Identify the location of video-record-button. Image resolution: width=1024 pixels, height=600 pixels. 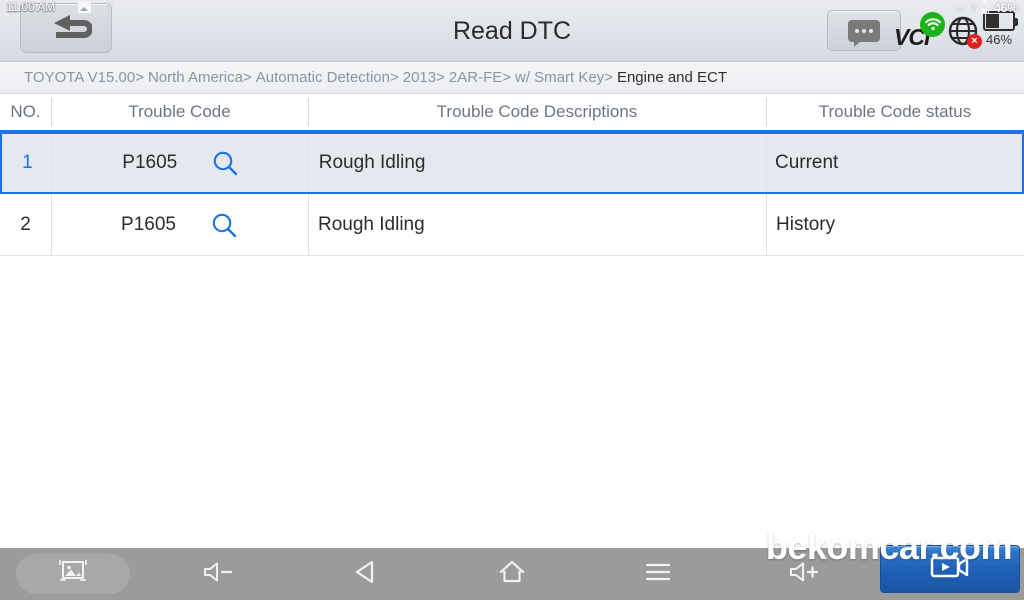
(950, 569).